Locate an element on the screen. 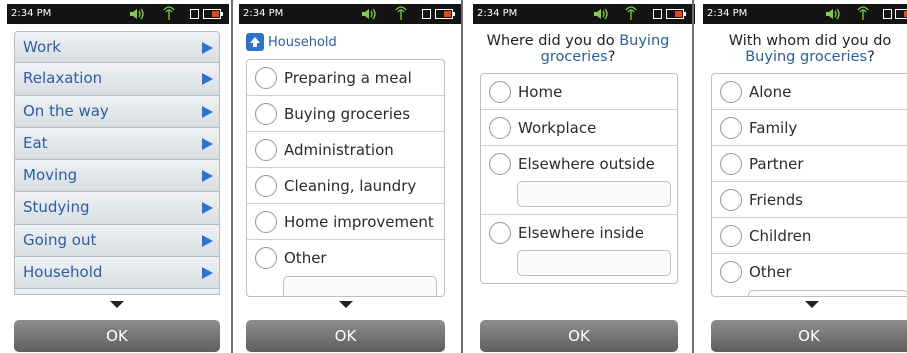  option-elsewhere-outside: Elsewhere outside is located at coordinates (579, 180).